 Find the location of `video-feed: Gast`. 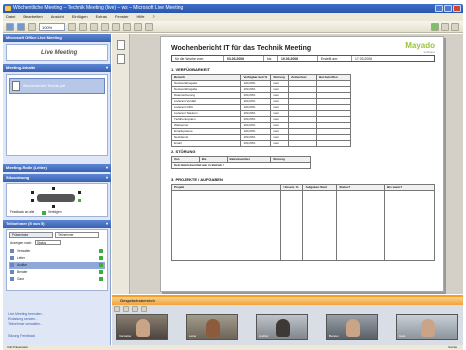

video-feed: Gast is located at coordinates (427, 327).